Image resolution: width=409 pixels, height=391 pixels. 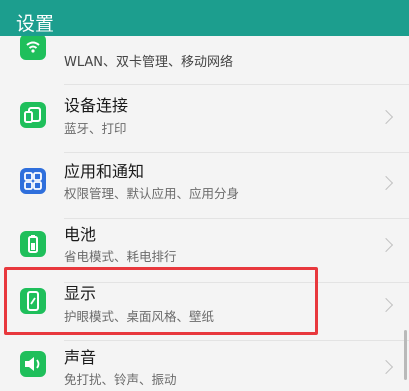 I want to click on settings-item-subtitle: 蓝牙、打印, so click(x=95, y=128).